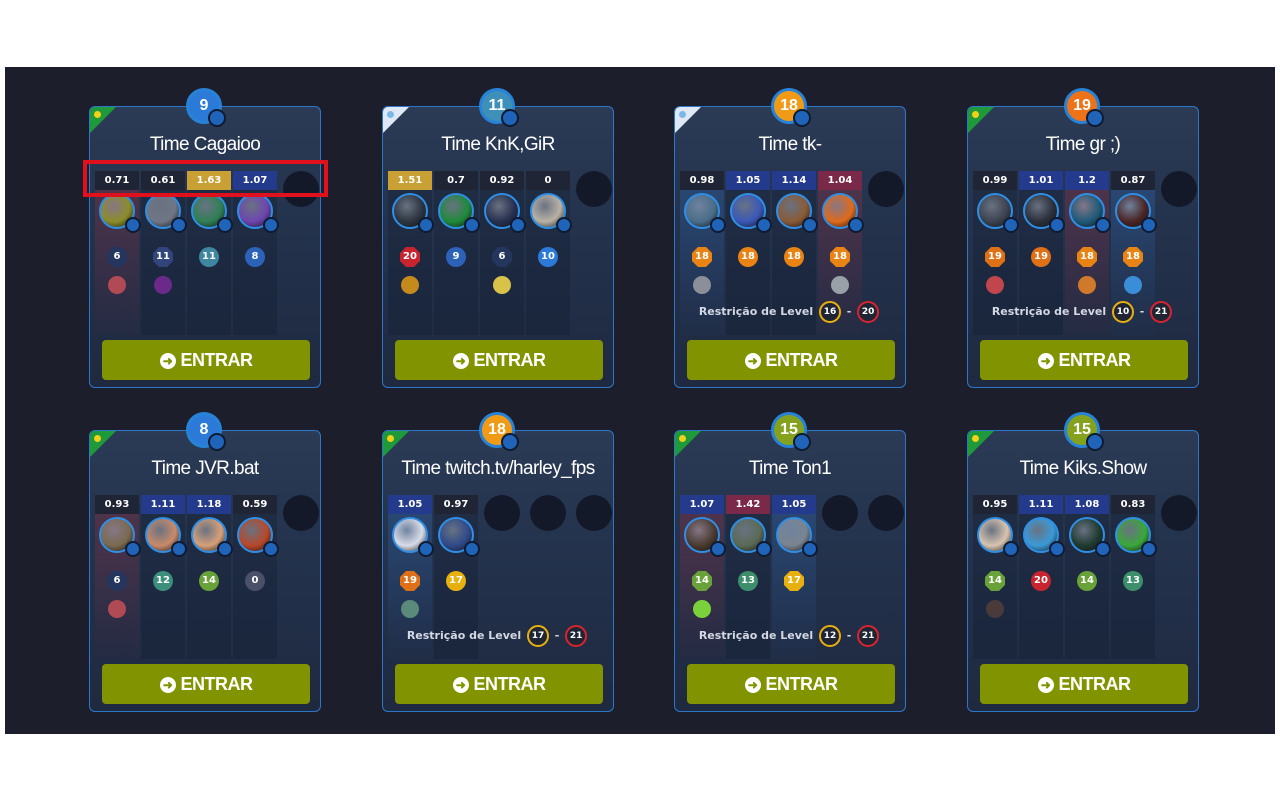  What do you see at coordinates (748, 504) in the screenshot?
I see `player-kd-score: 1.42` at bounding box center [748, 504].